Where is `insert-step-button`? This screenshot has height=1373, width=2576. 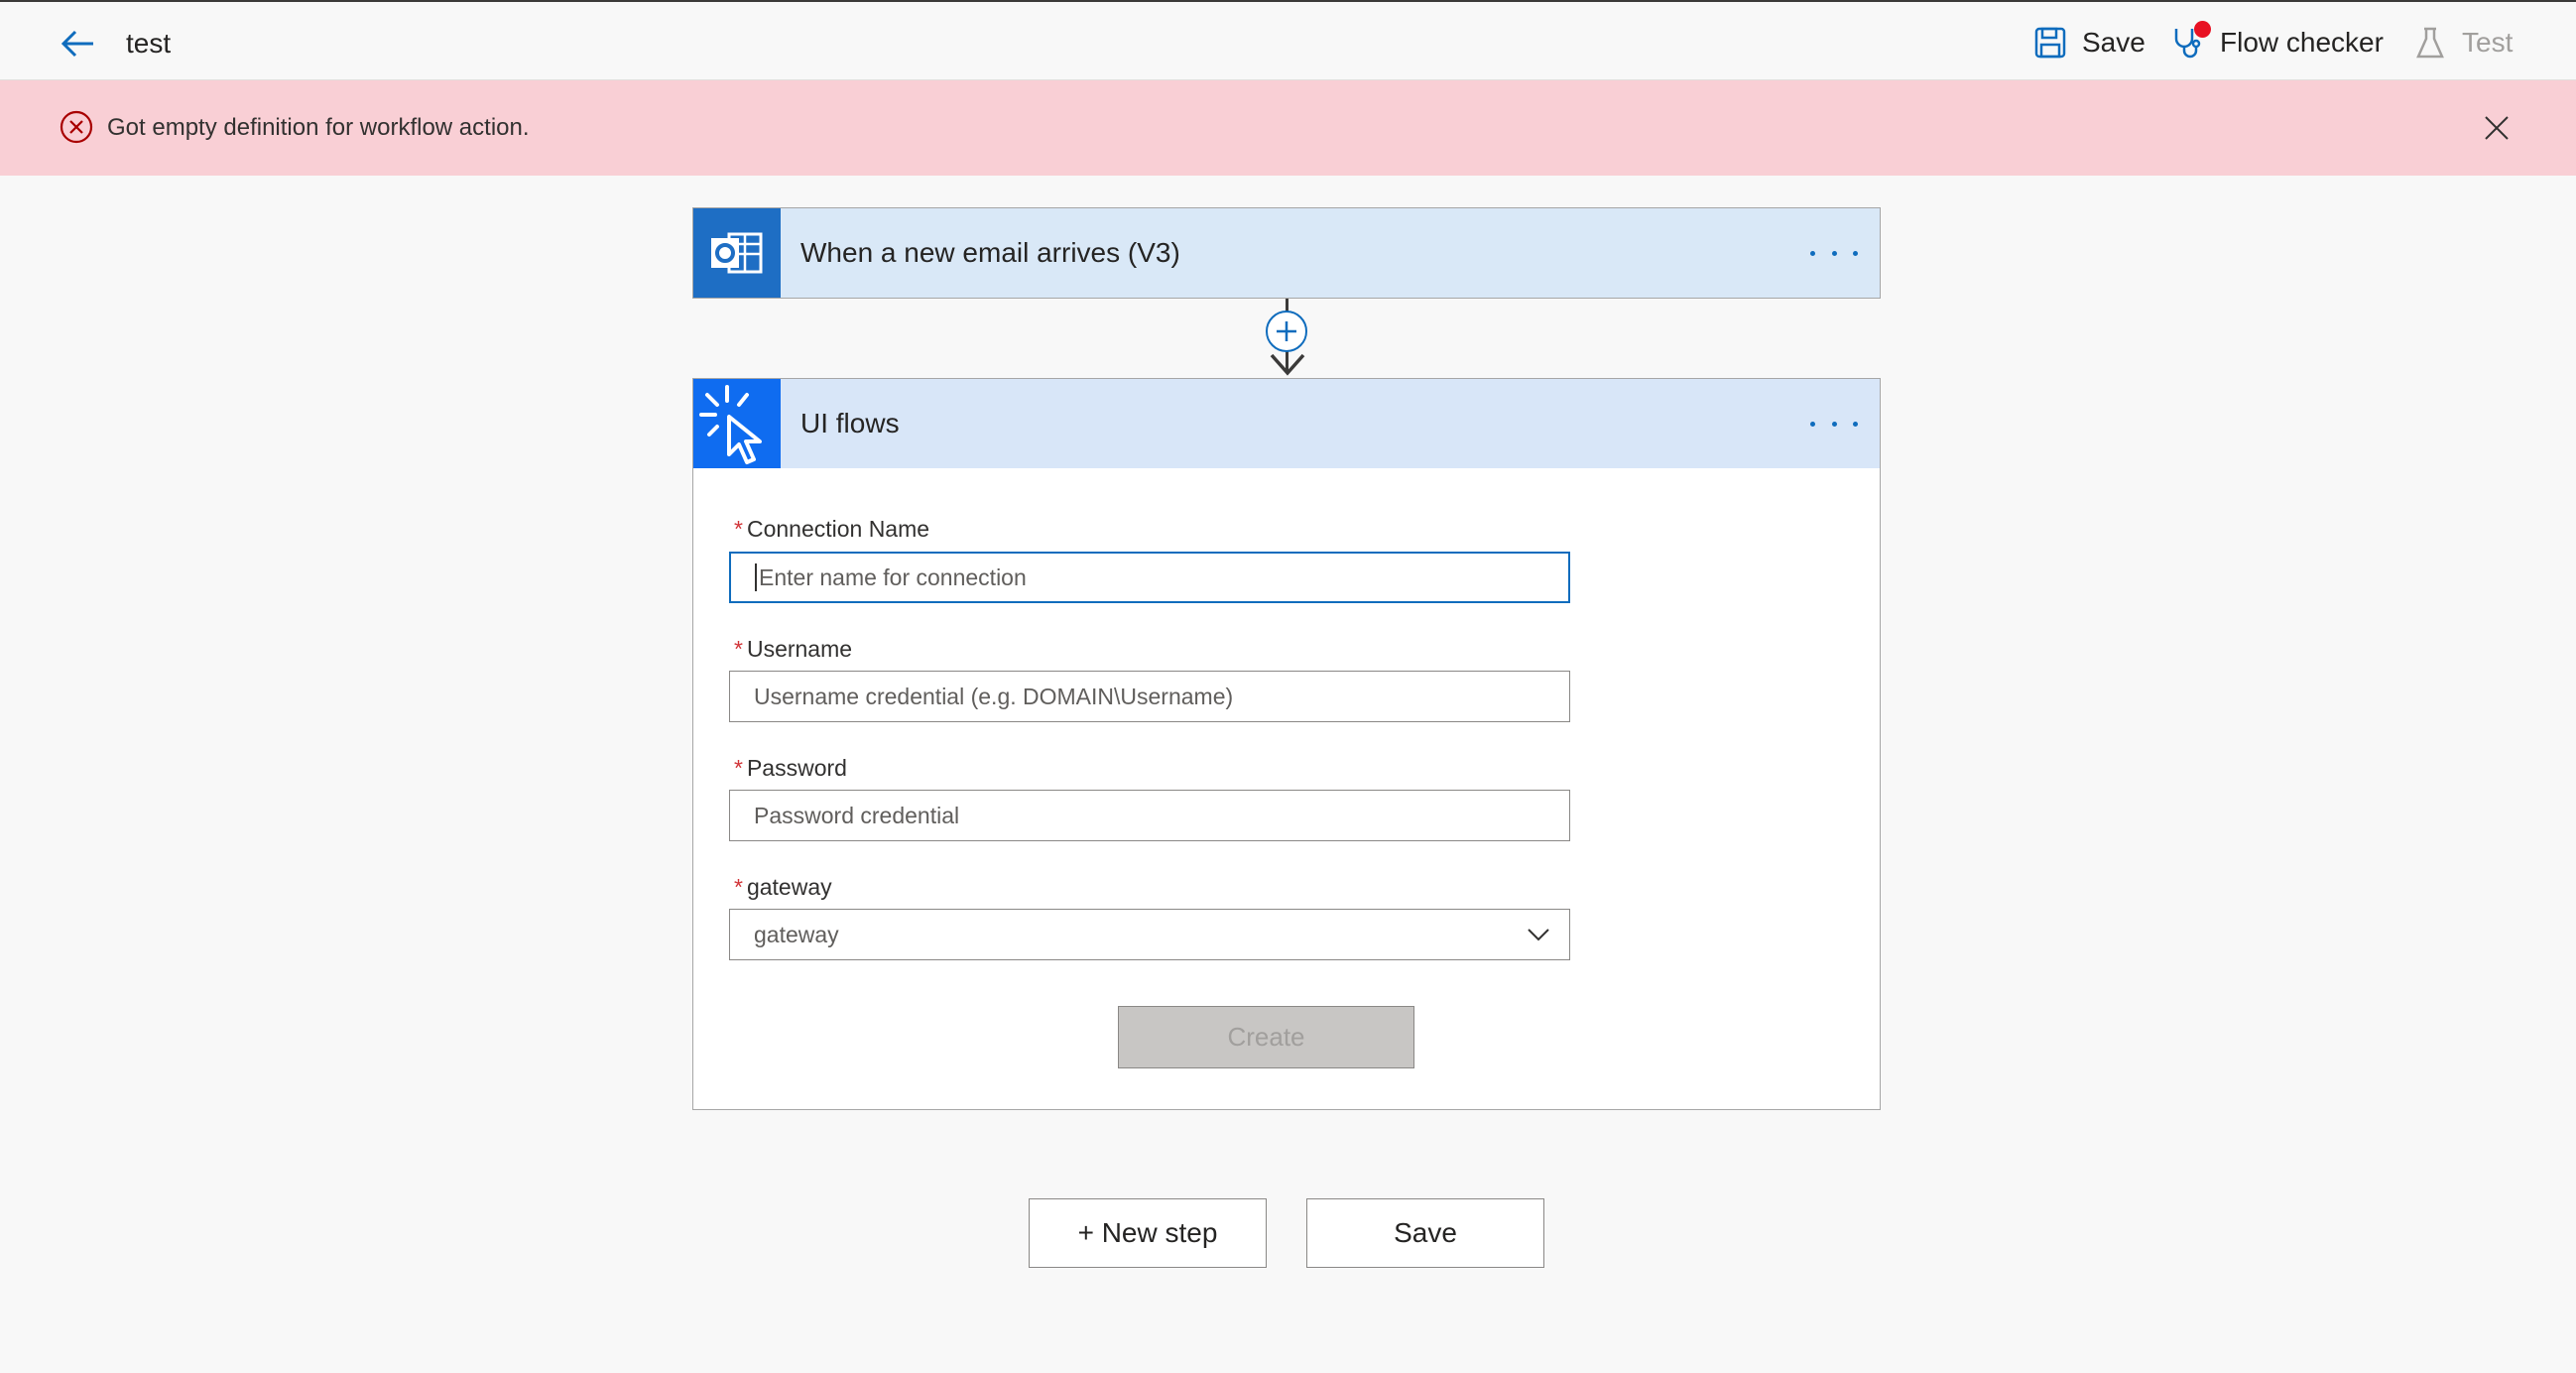
insert-step-button is located at coordinates (1286, 331).